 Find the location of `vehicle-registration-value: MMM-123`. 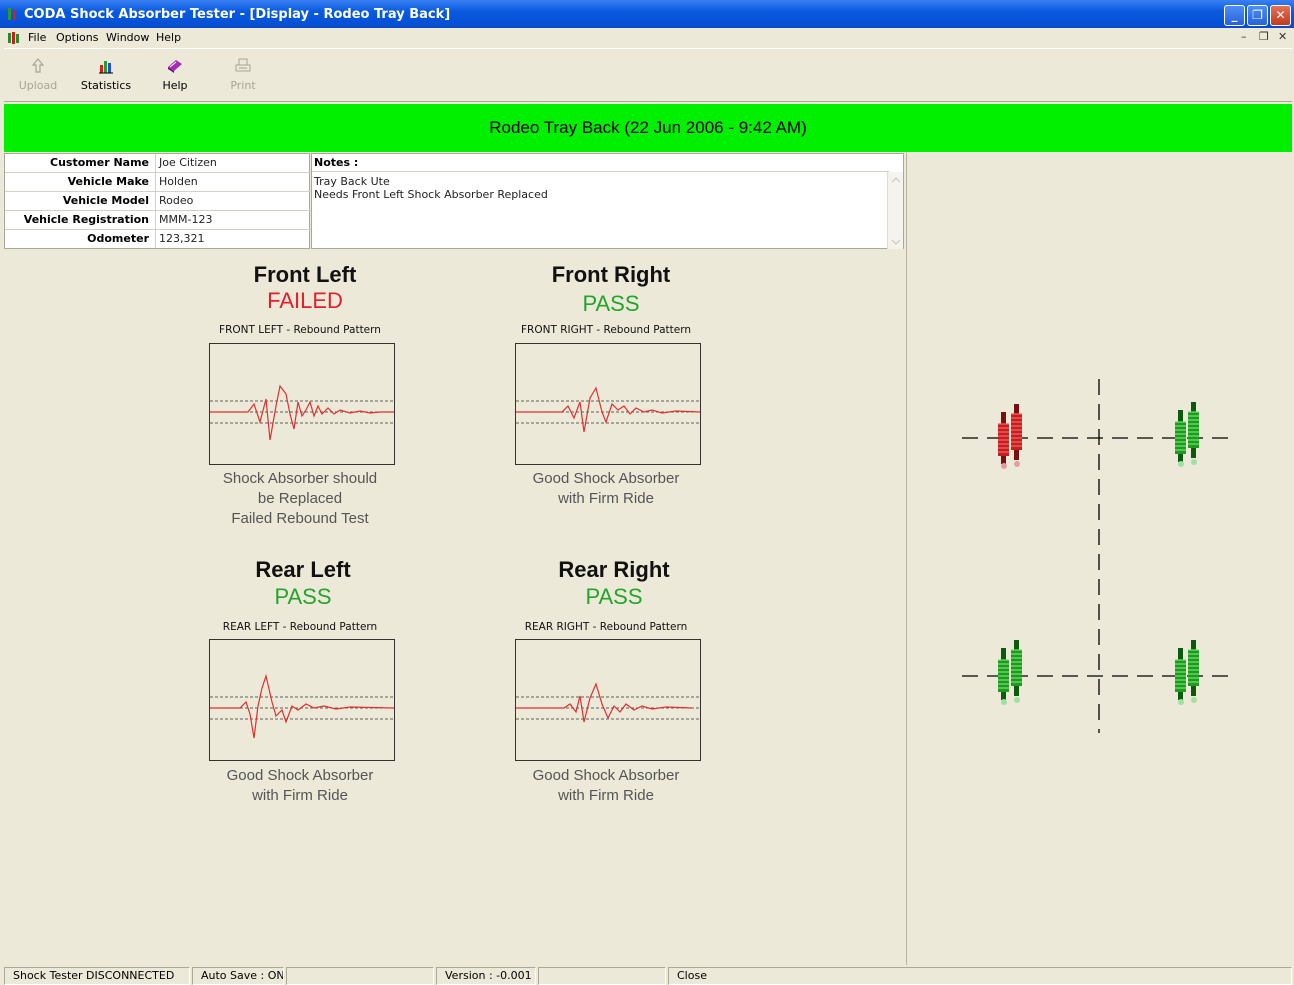

vehicle-registration-value: MMM-123 is located at coordinates (185, 220).